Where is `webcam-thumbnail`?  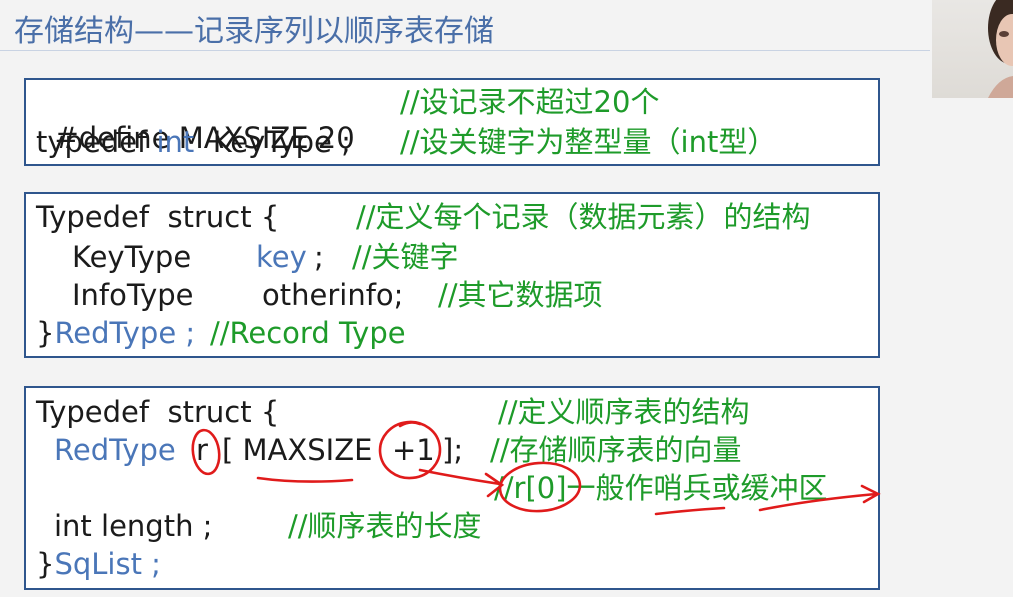 webcam-thumbnail is located at coordinates (972, 49).